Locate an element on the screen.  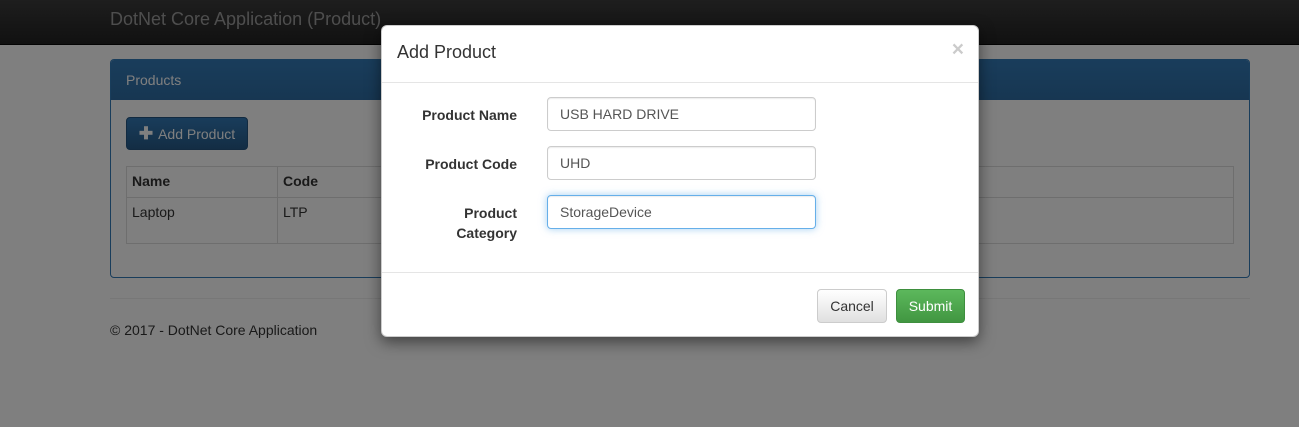
modal-header: Add Product × is located at coordinates (680, 54).